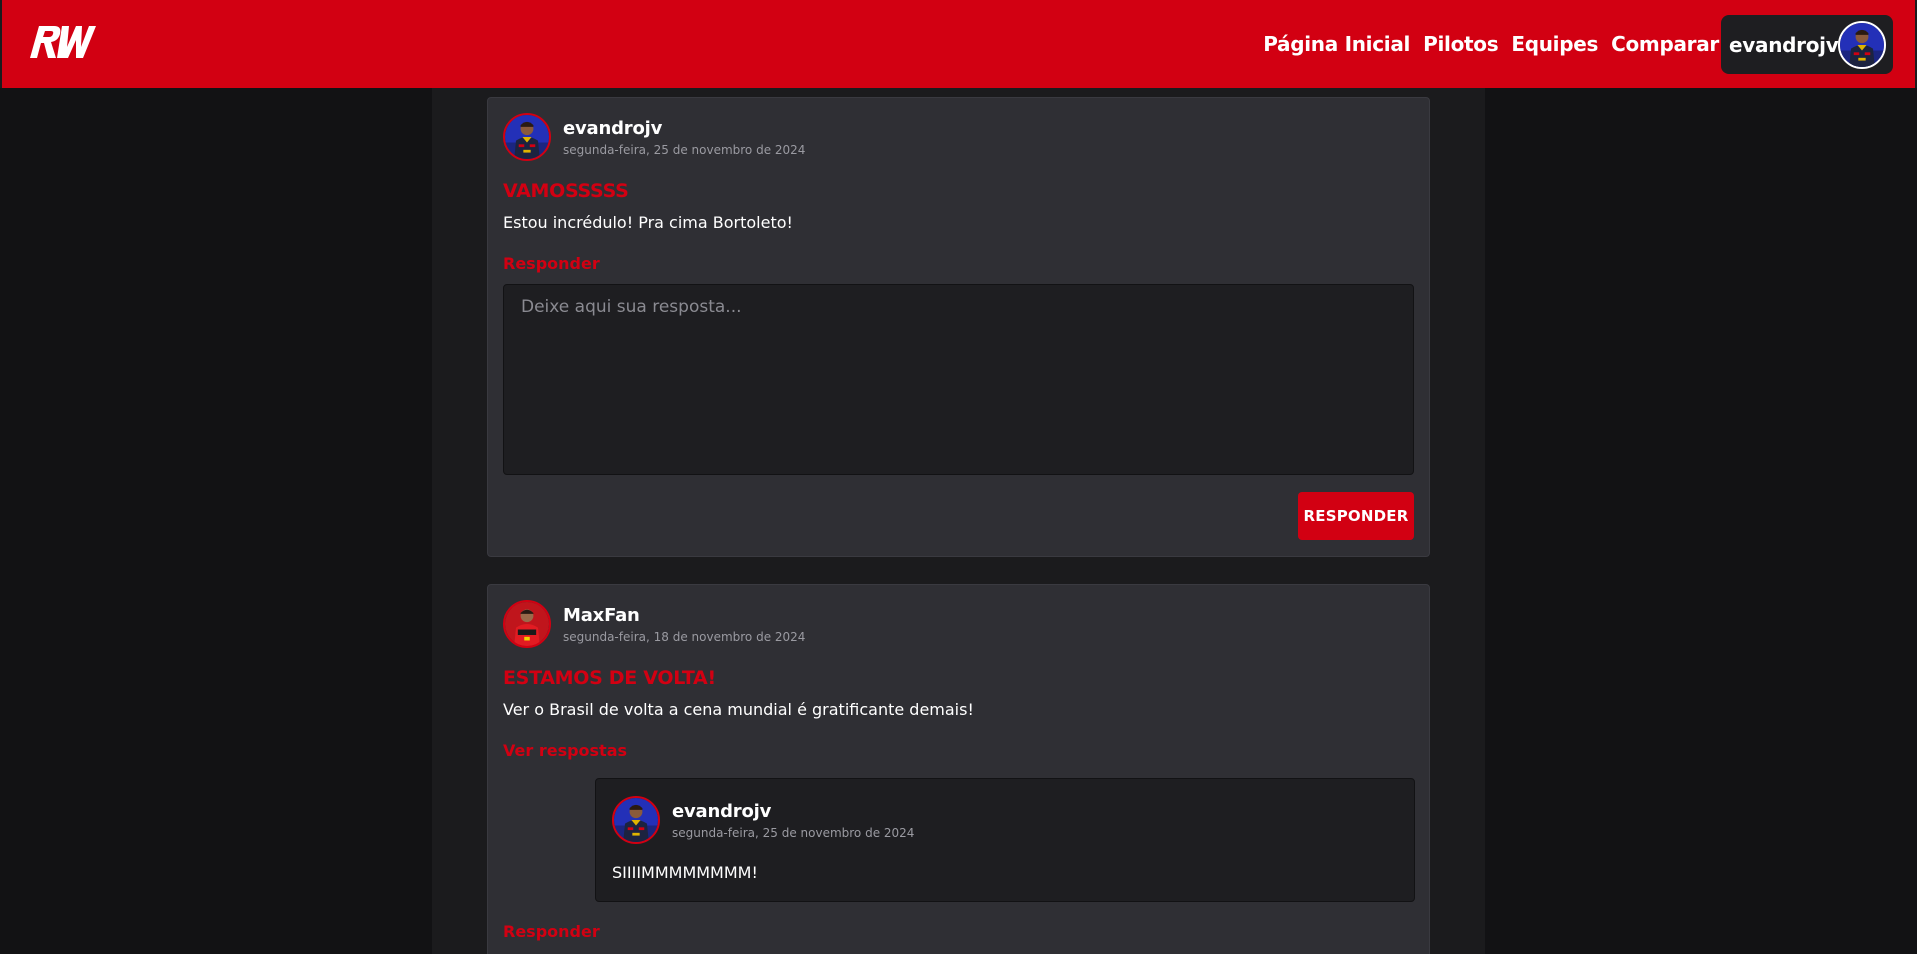  Describe the element at coordinates (1784, 44) in the screenshot. I see `user-chip-name: evandrojv` at that location.